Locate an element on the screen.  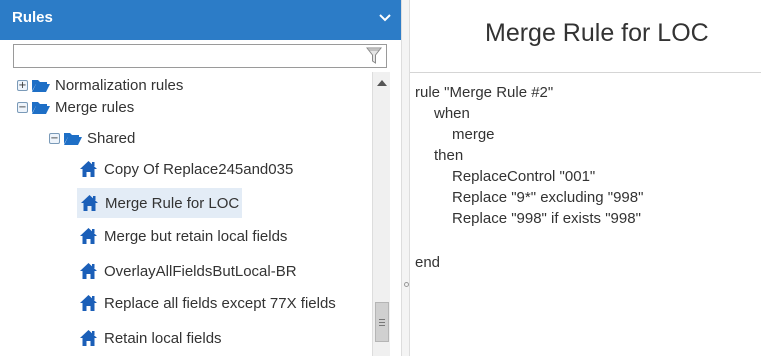
tree-item-label: Merge but retain local fields is located at coordinates (196, 236).